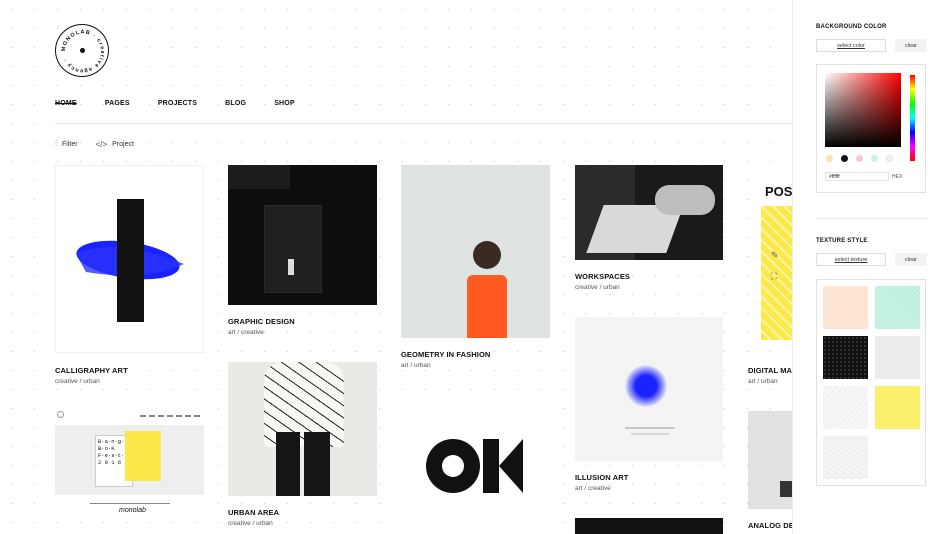  Describe the element at coordinates (423, 123) in the screenshot. I see `header-divider` at that location.